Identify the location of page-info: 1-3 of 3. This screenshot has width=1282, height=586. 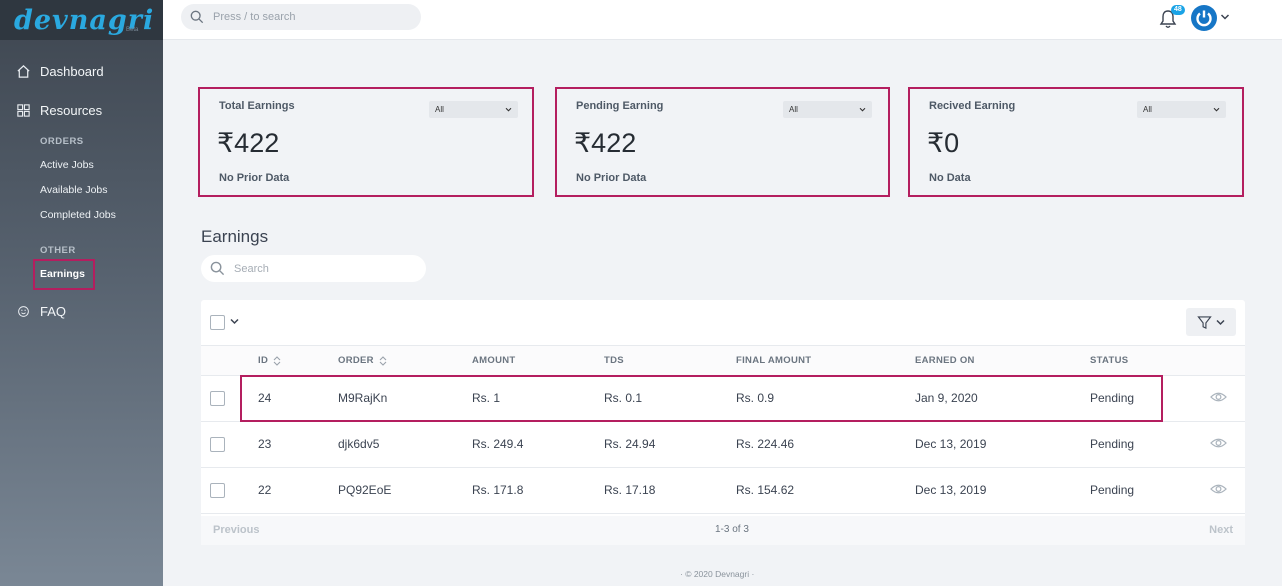
(732, 529).